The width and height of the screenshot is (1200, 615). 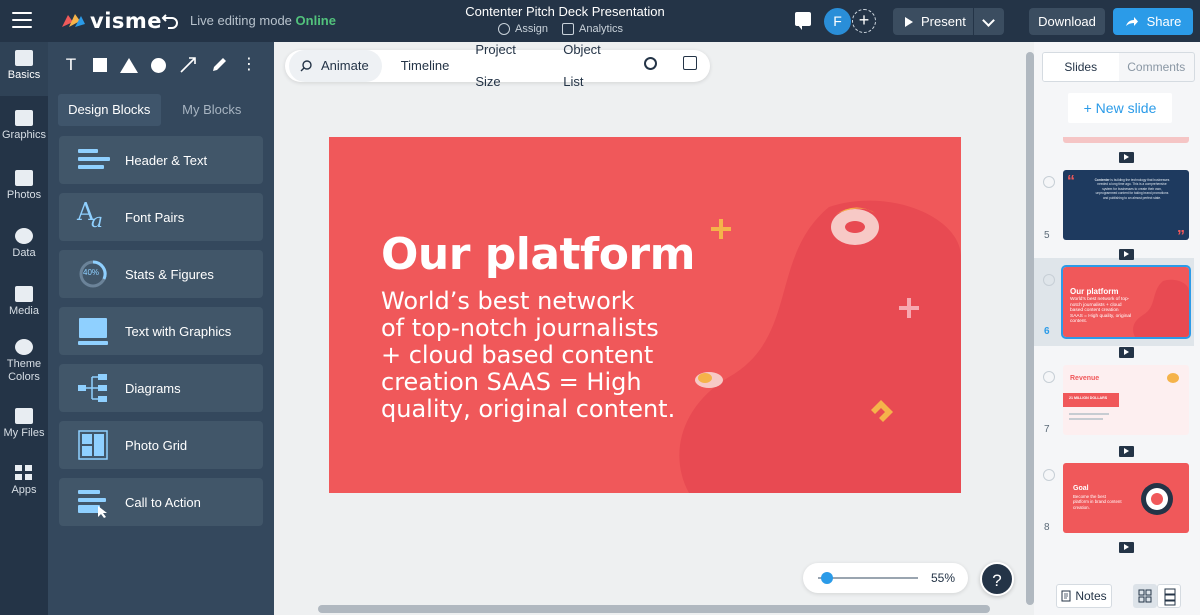 What do you see at coordinates (1047, 235) in the screenshot?
I see `slide-number: 5` at bounding box center [1047, 235].